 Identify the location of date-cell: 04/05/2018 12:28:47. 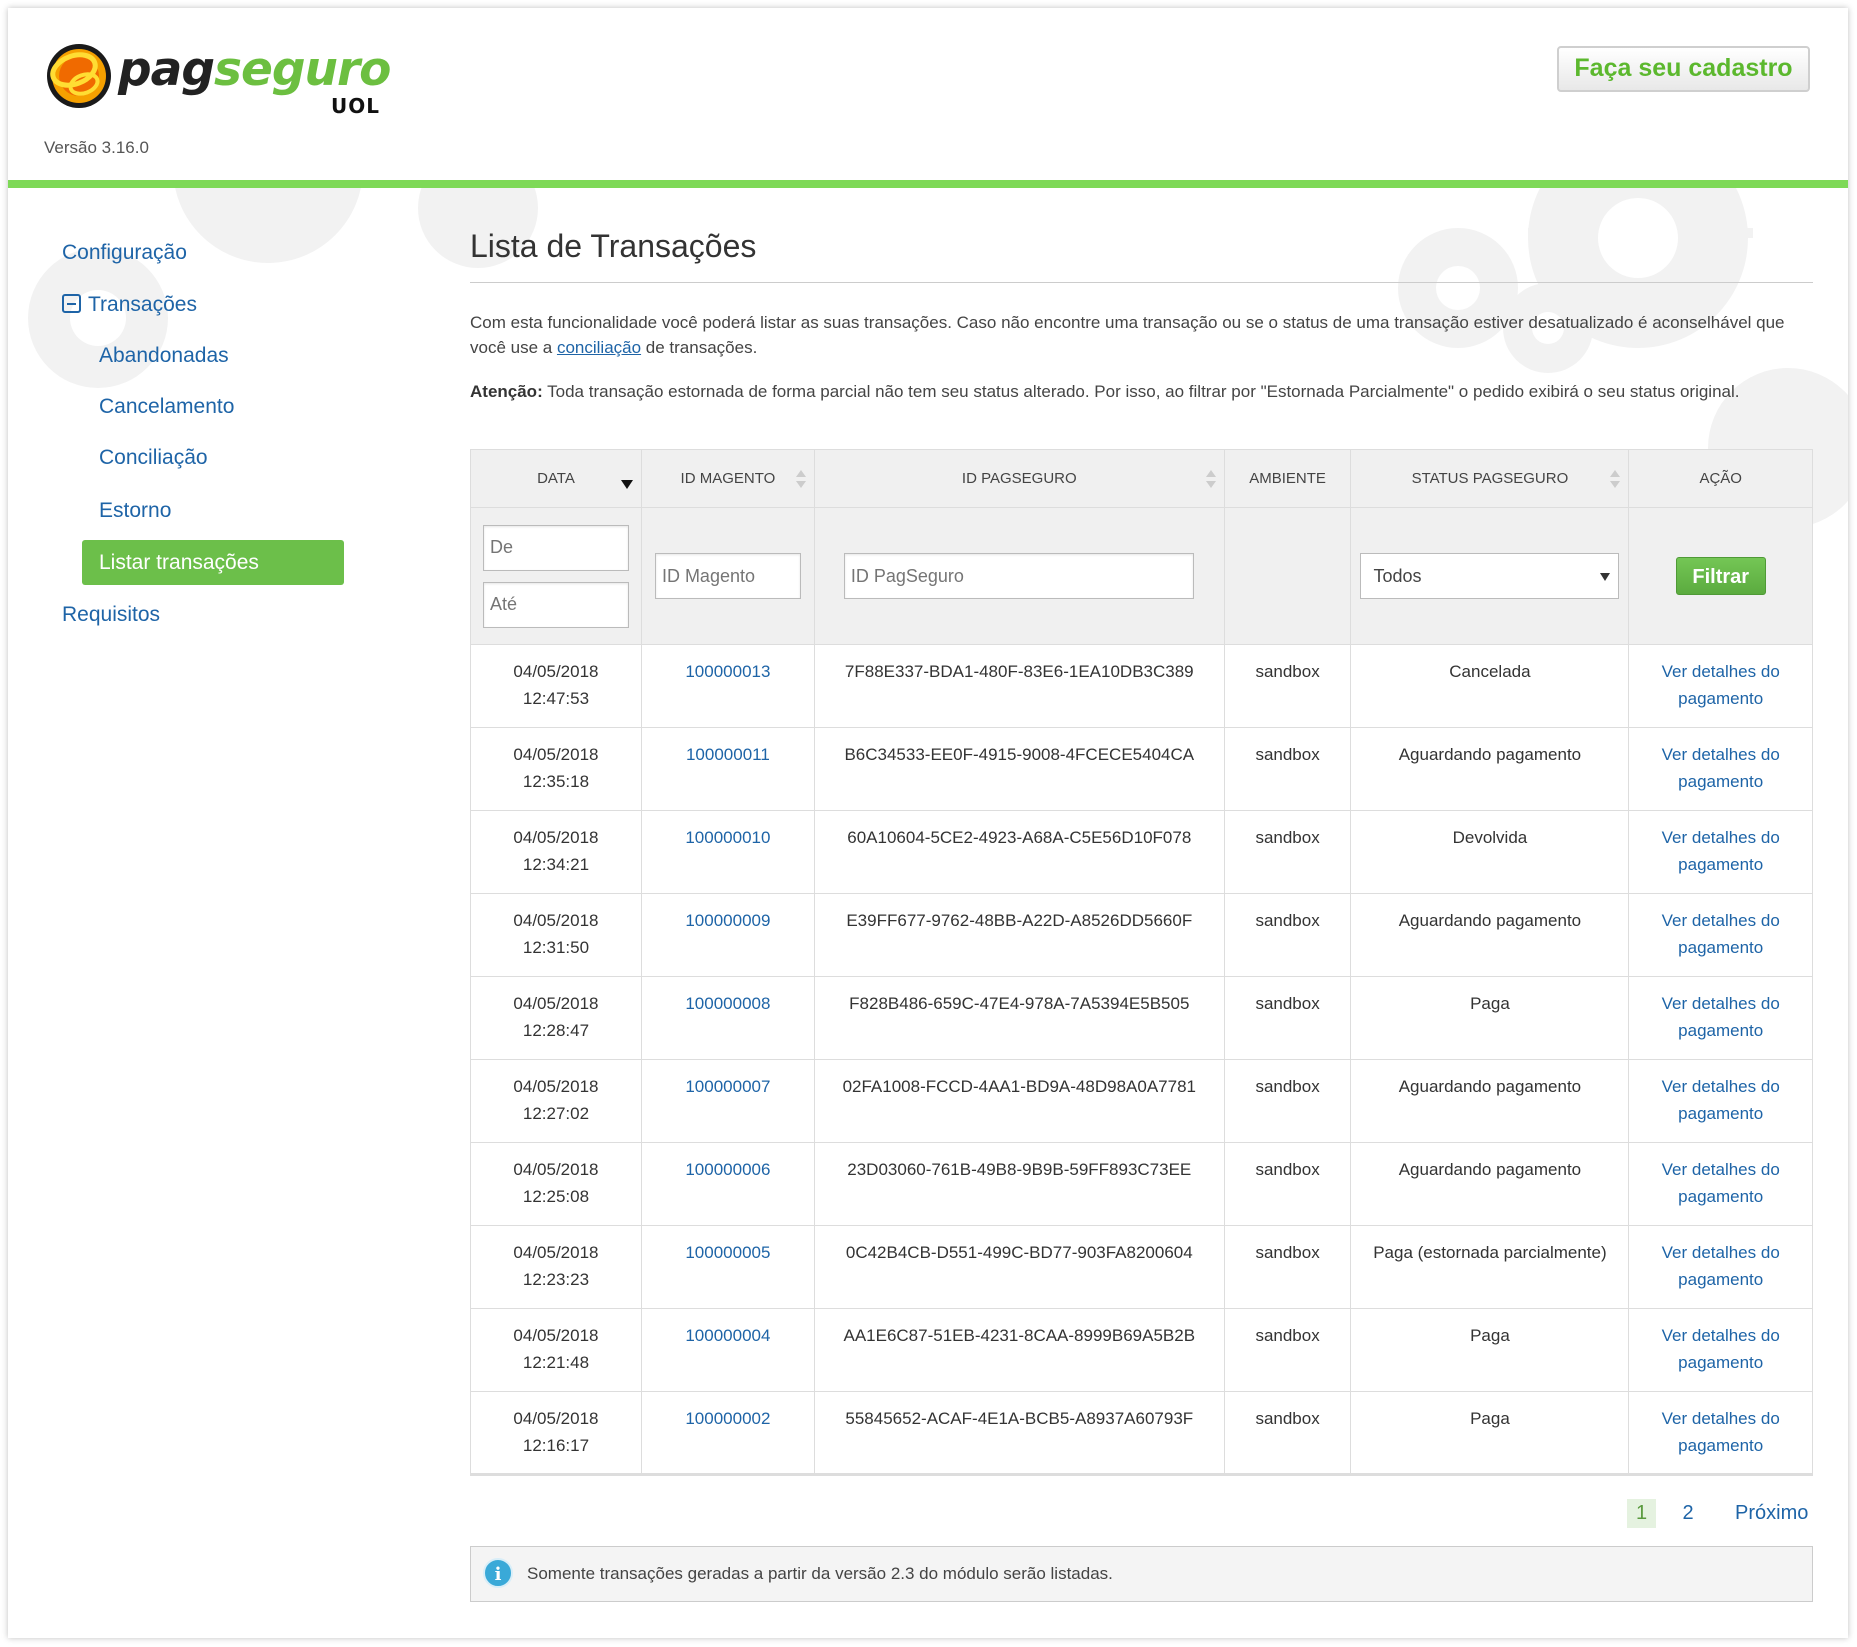
(556, 1018).